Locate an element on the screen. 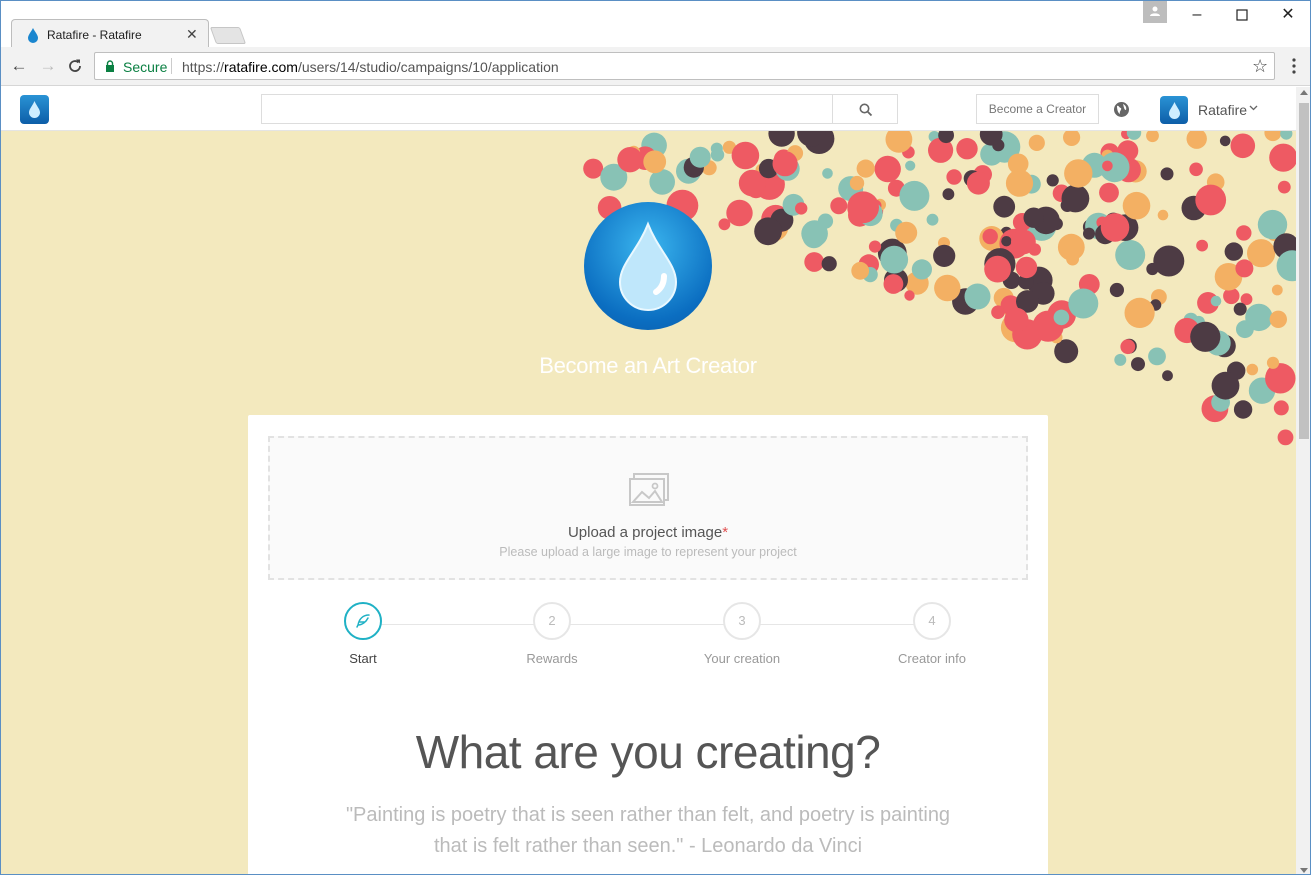 This screenshot has width=1311, height=875. site-search-input is located at coordinates (547, 109).